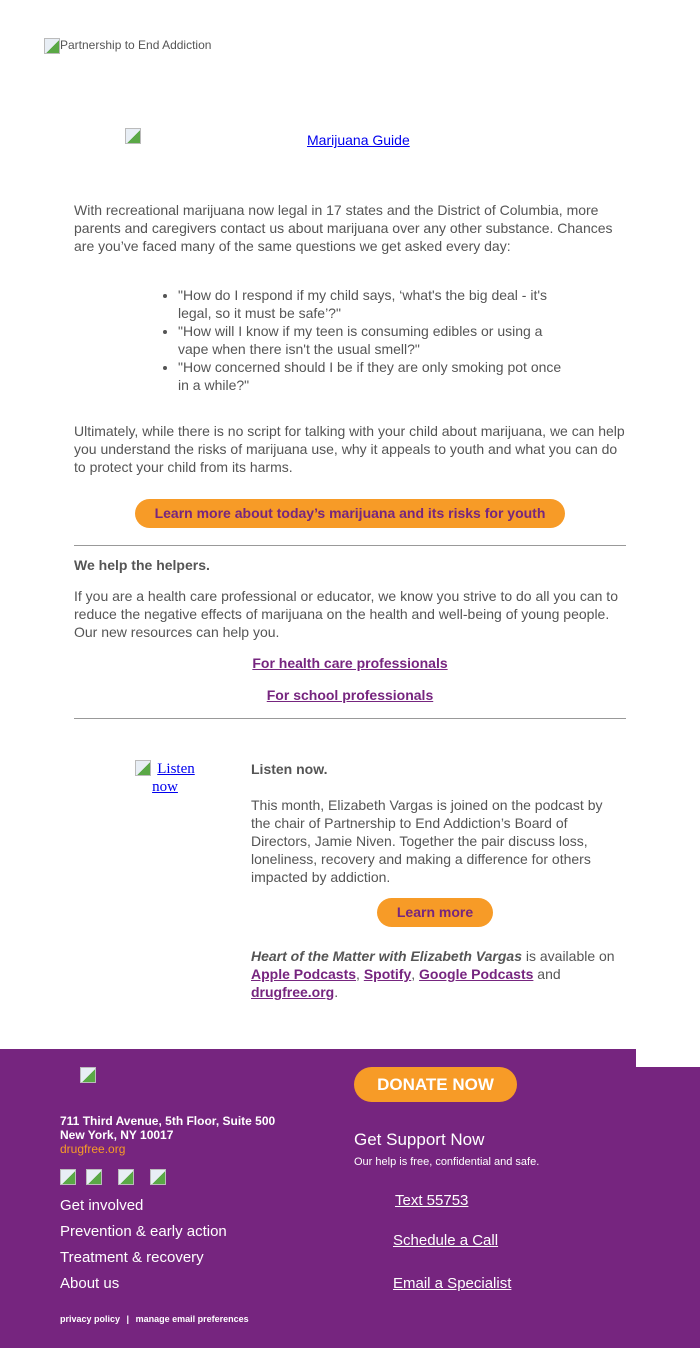 The width and height of the screenshot is (700, 1348). Describe the element at coordinates (127, 46) in the screenshot. I see `logo: Partnership to End Addiction` at that location.